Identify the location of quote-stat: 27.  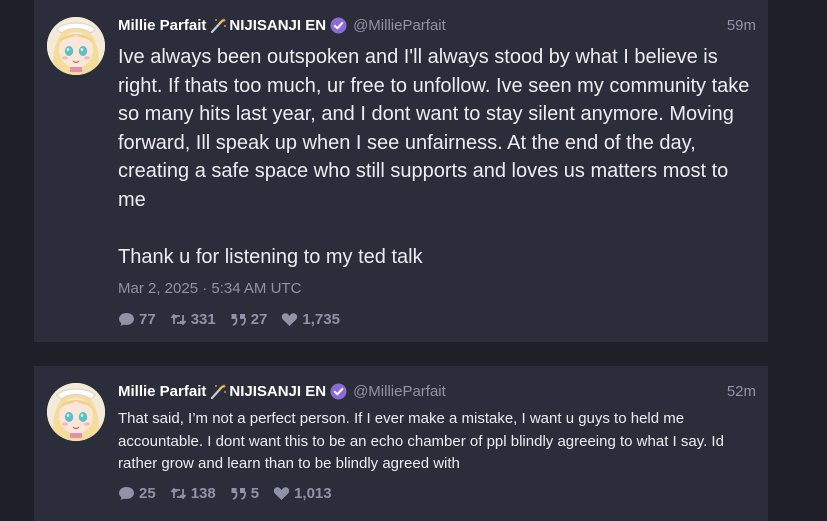
(249, 319).